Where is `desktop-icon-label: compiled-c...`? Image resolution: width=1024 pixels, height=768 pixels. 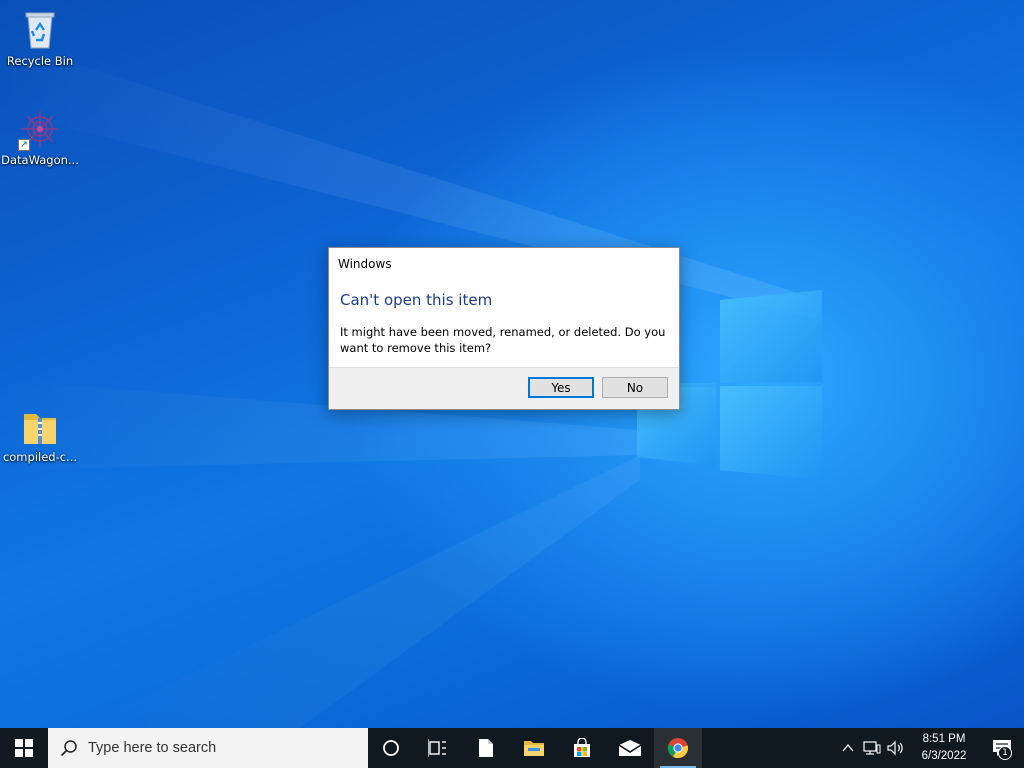 desktop-icon-label: compiled-c... is located at coordinates (40, 457).